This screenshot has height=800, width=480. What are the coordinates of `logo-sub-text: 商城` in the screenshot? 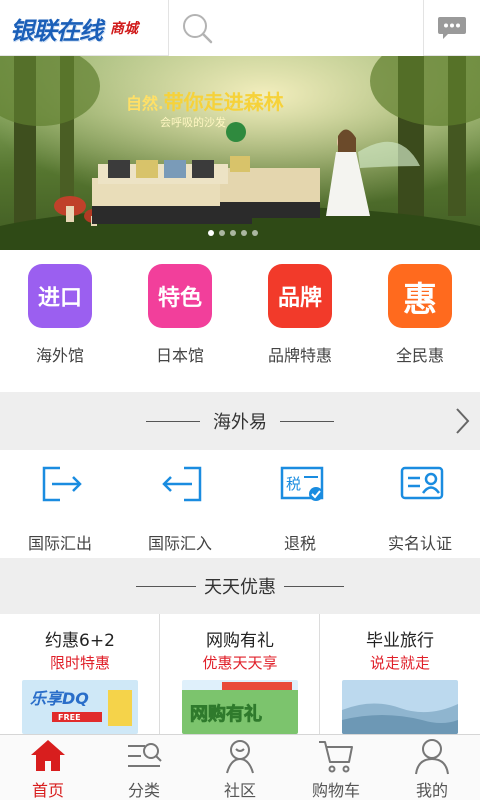 It's located at (124, 29).